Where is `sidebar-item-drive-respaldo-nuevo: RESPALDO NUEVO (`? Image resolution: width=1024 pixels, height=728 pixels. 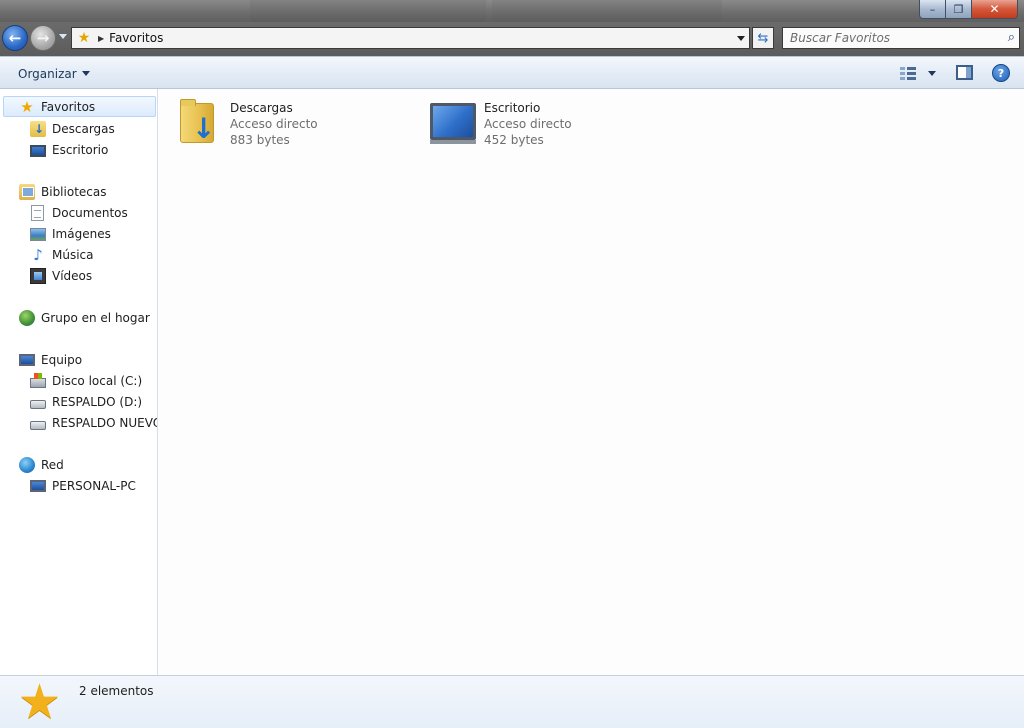 sidebar-item-drive-respaldo-nuevo: RESPALDO NUEVO ( is located at coordinates (94, 422).